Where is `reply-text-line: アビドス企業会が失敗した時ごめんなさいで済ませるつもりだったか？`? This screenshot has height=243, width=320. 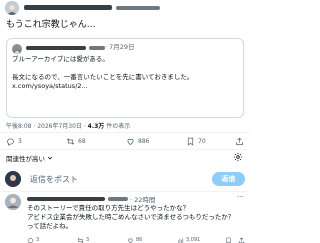 reply-text-line: アビドス企業会が失敗した時ごめんなさいで済ませるつもりだったか？ is located at coordinates (131, 217).